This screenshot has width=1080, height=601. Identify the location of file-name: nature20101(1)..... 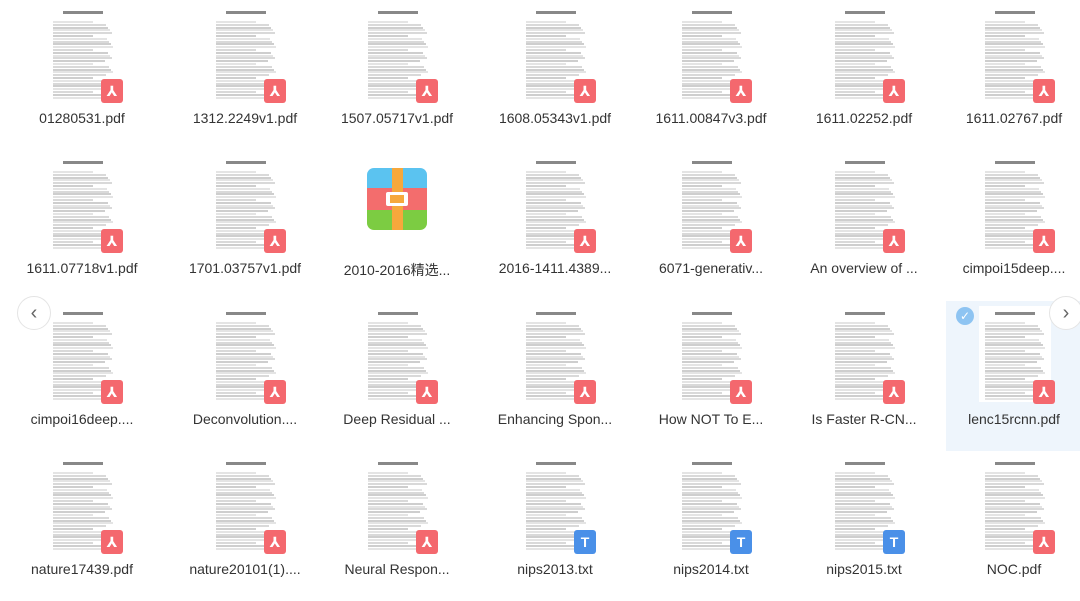
(245, 569).